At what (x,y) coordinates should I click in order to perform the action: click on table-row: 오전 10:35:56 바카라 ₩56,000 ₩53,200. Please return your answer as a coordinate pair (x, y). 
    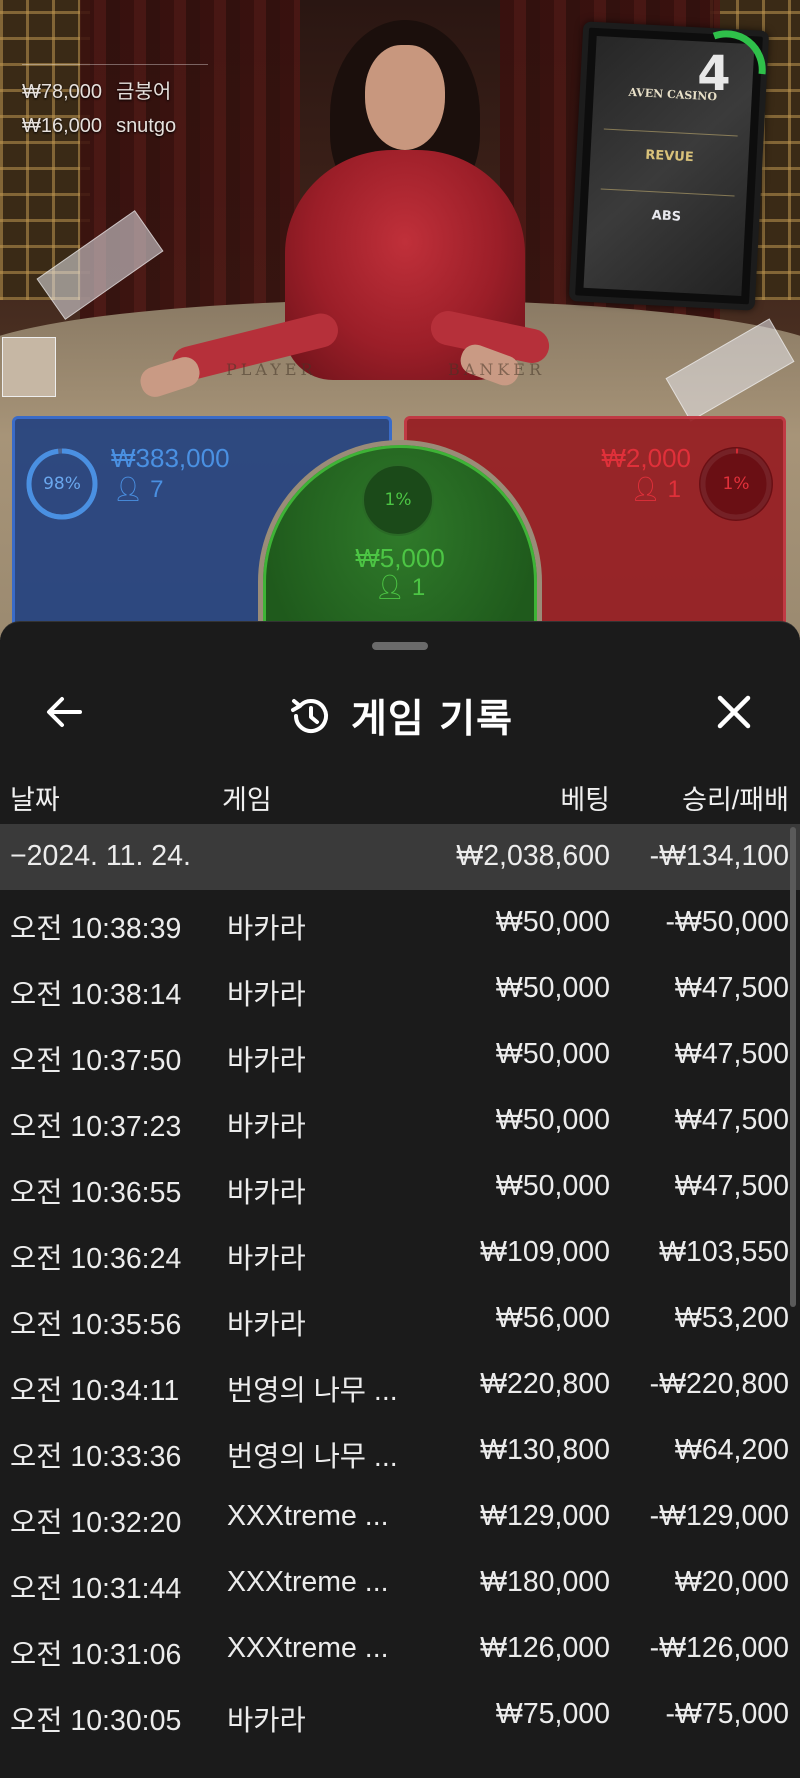
    Looking at the image, I should click on (400, 1319).